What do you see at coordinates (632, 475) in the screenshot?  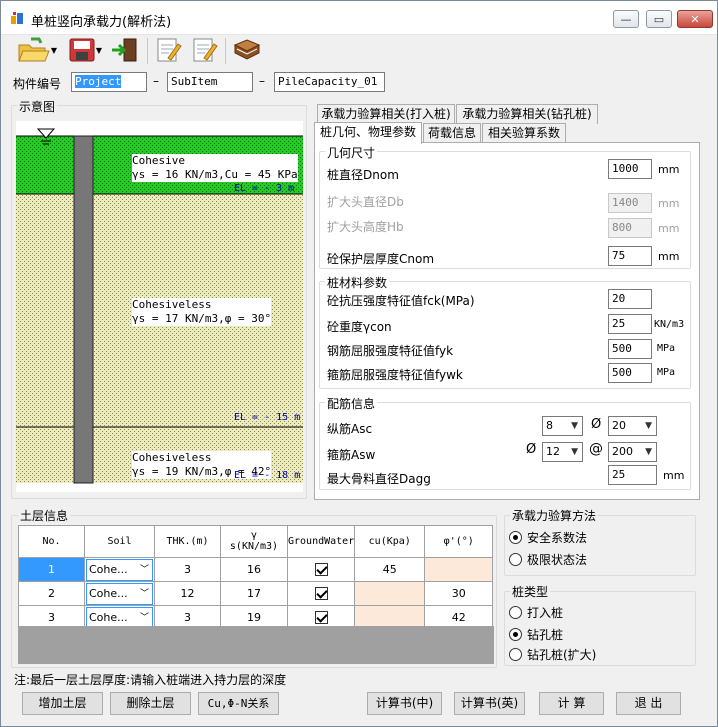 I see `dagg-input: 25` at bounding box center [632, 475].